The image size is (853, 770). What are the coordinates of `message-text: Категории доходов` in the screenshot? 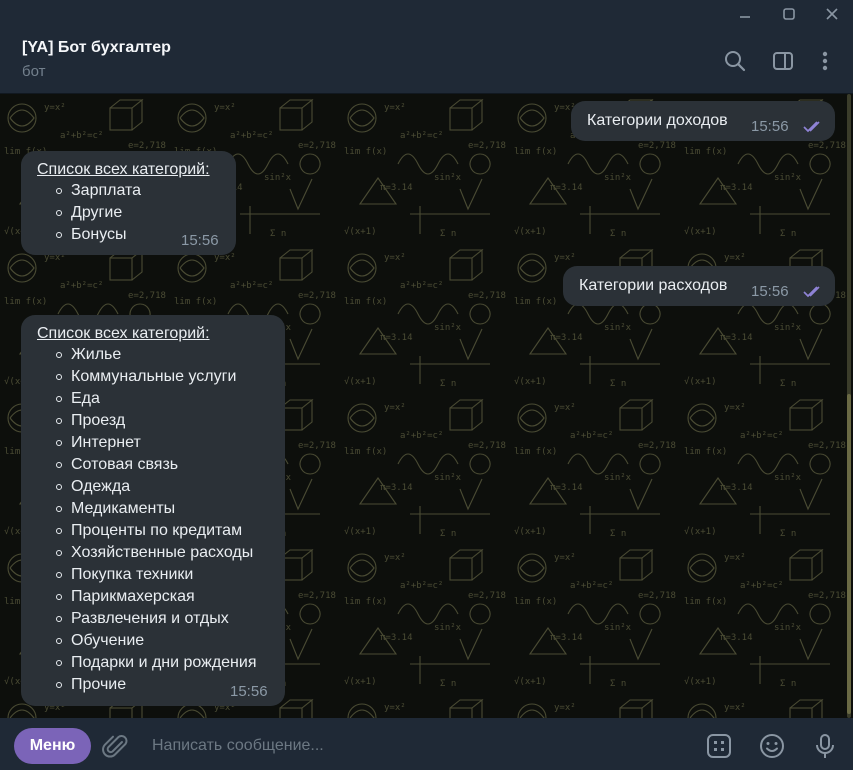 It's located at (657, 120).